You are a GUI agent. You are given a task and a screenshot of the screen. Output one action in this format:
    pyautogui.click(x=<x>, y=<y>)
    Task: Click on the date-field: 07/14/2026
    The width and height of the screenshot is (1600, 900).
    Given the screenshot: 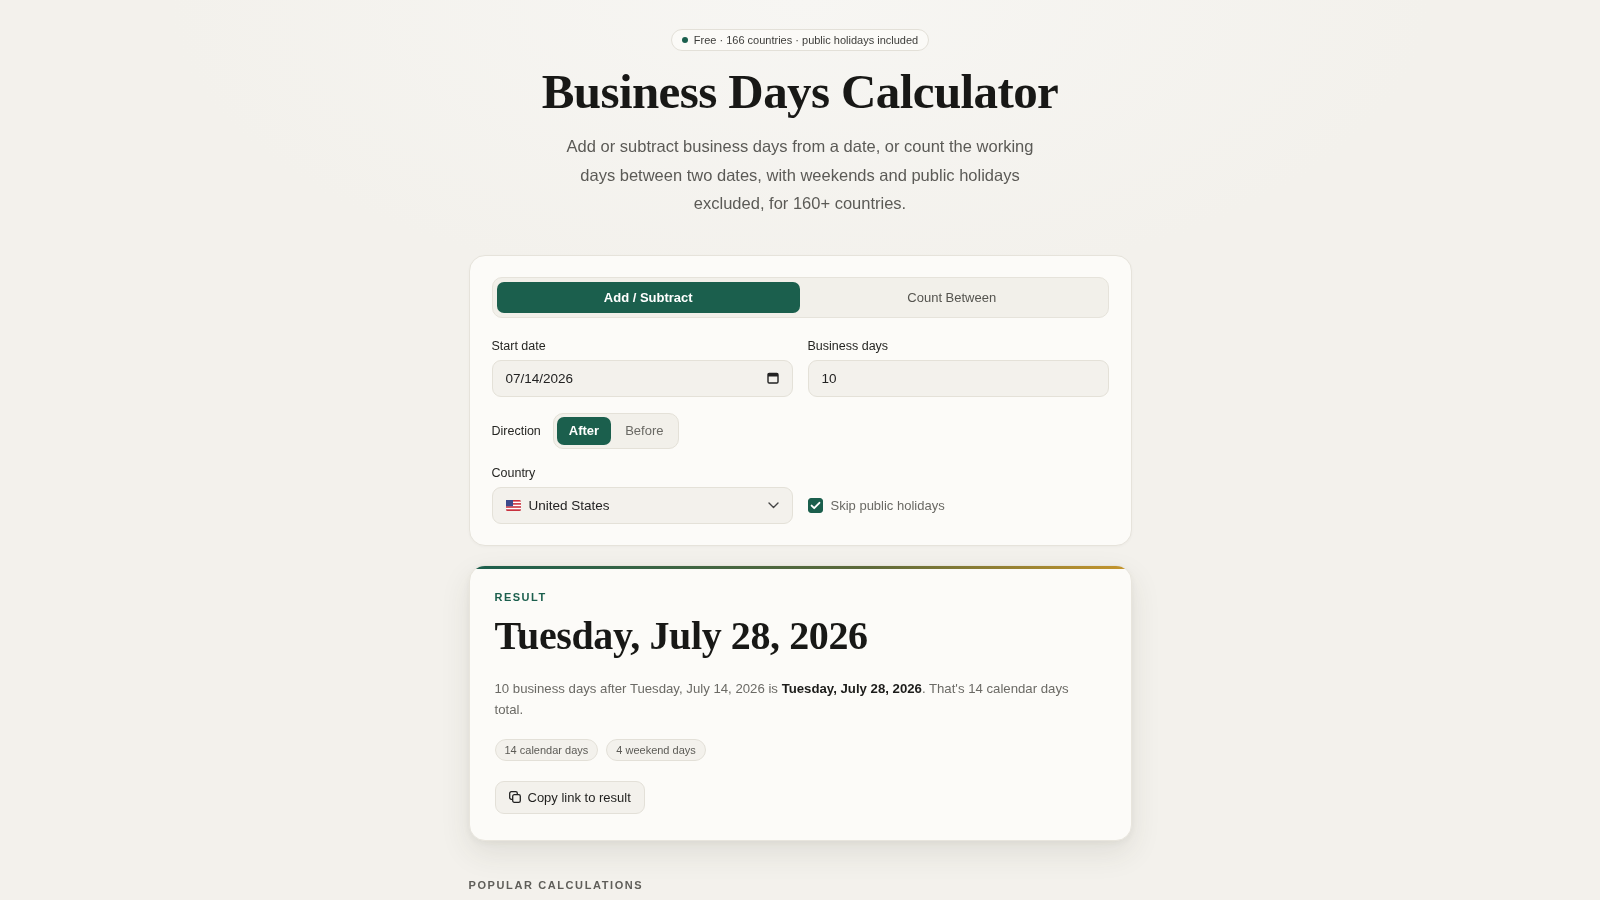 What is the action you would take?
    pyautogui.click(x=642, y=378)
    